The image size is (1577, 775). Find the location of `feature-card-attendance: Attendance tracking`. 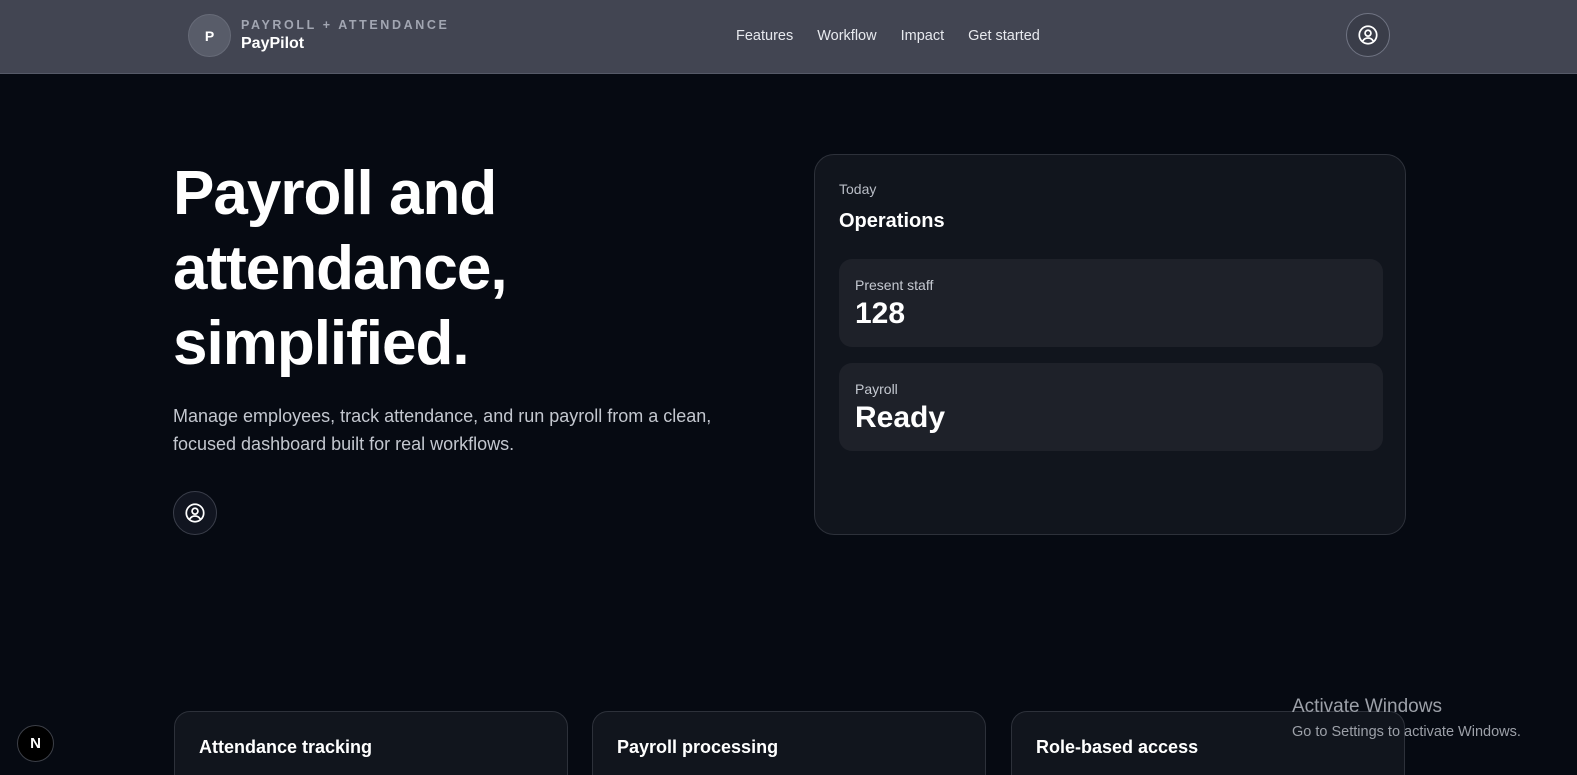

feature-card-attendance: Attendance tracking is located at coordinates (371, 743).